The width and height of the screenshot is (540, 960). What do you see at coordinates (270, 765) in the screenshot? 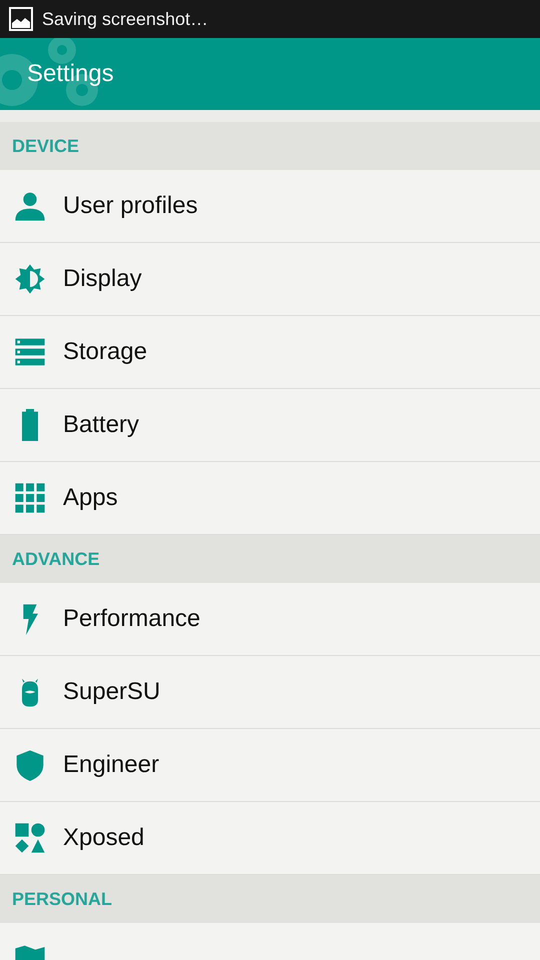
I see `settings-item: Engineer` at bounding box center [270, 765].